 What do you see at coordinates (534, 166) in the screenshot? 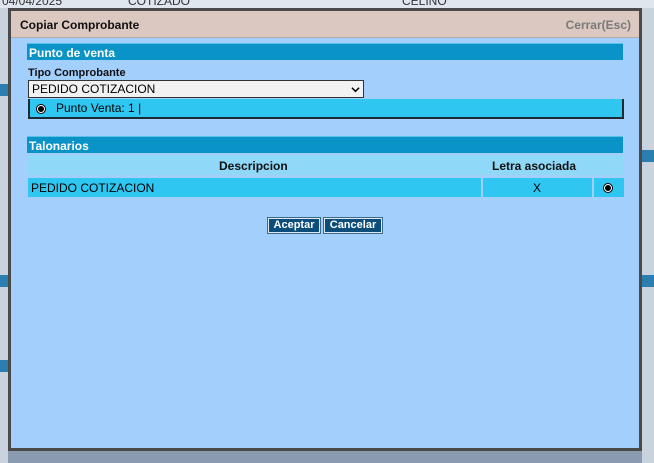
I see `column-header-letra: Letra asociada` at bounding box center [534, 166].